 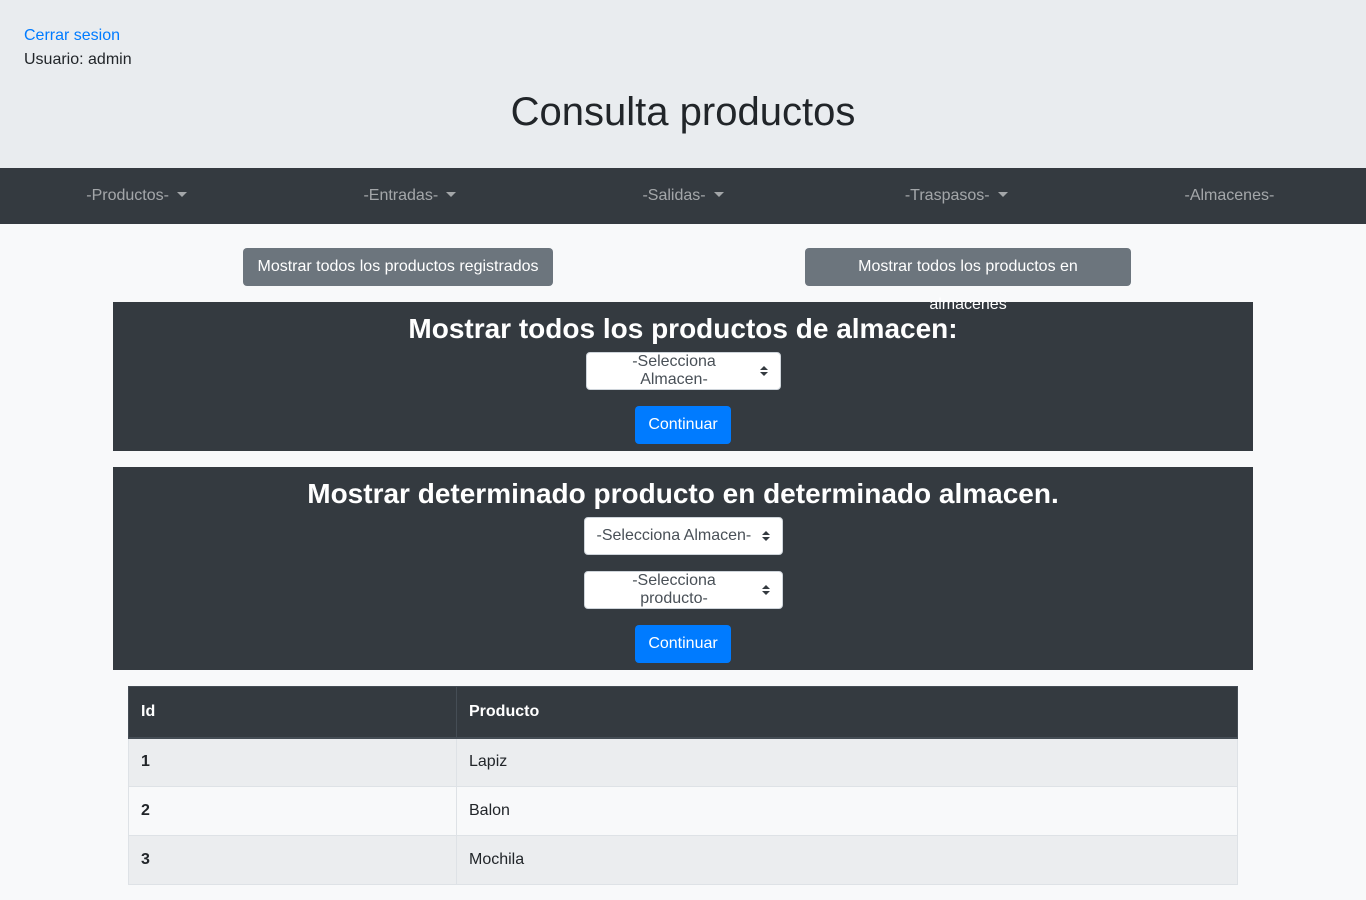 I want to click on cell-producto: Mochila, so click(x=847, y=860).